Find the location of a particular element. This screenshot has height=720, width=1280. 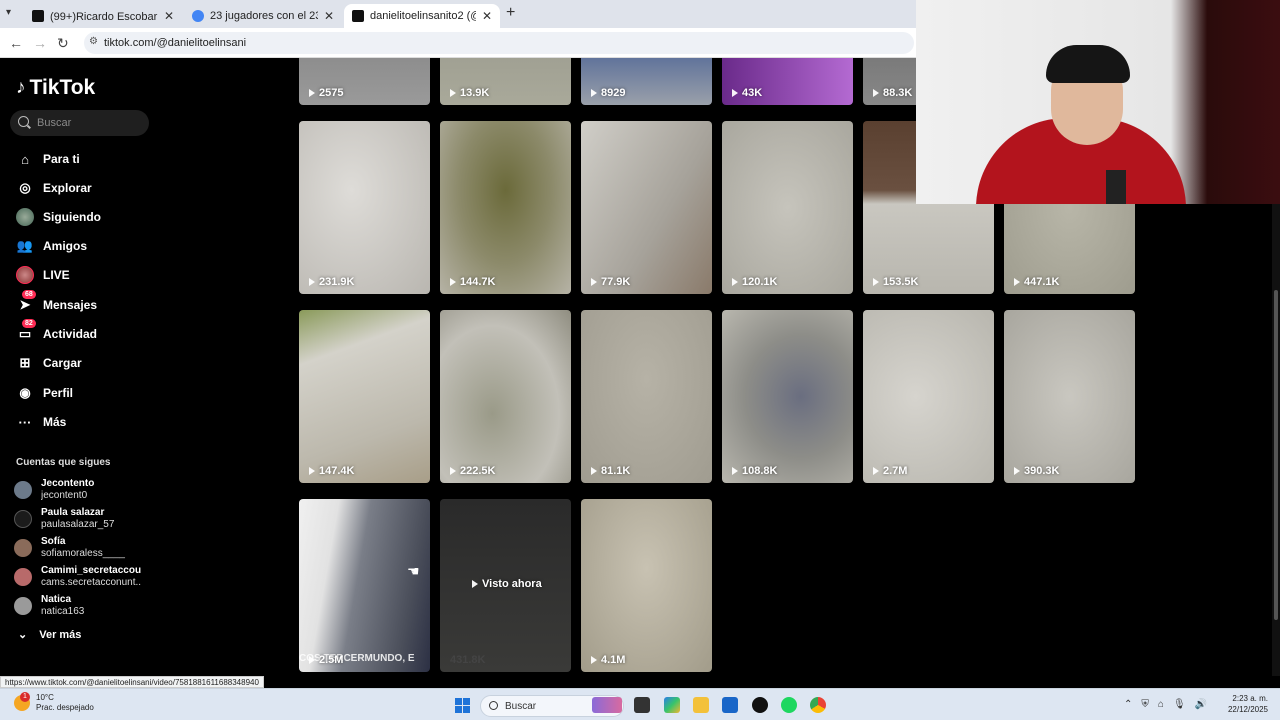

taskbar-clock: 2:23 a. m. 22/12/2025 is located at coordinates (1245, 704).